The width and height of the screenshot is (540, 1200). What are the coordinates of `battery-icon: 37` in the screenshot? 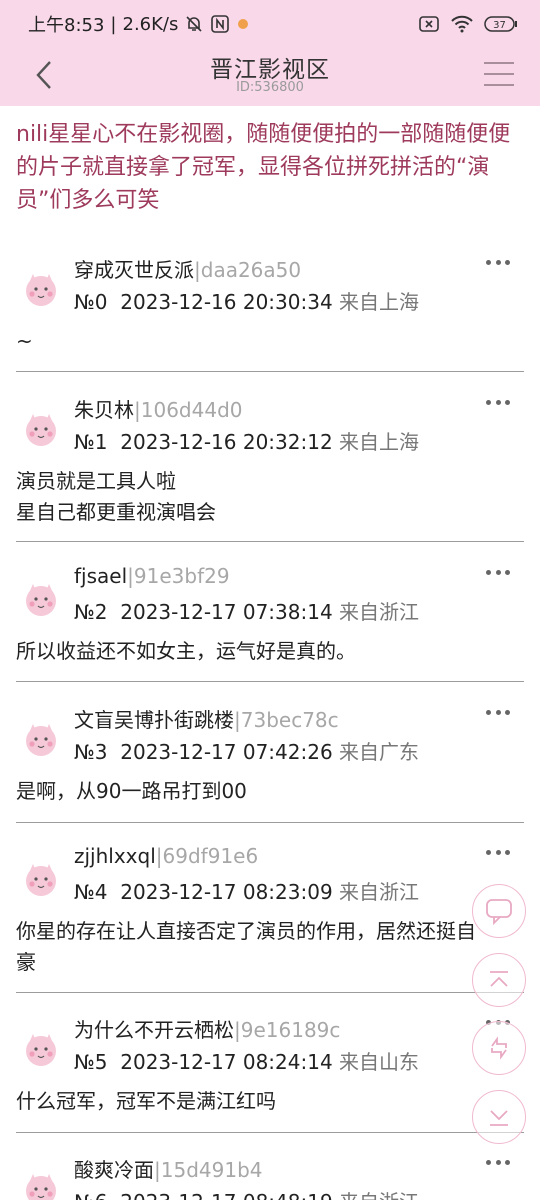 It's located at (500, 24).